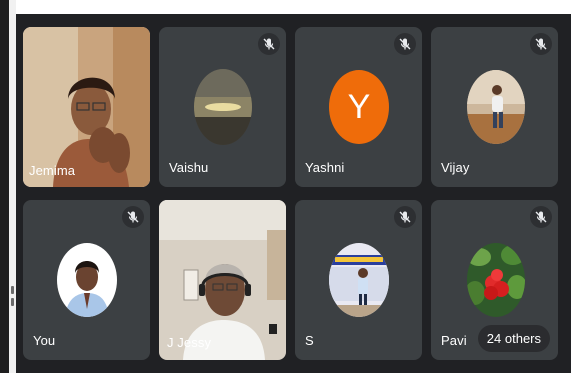 This screenshot has height=373, width=571. Describe the element at coordinates (86, 107) in the screenshot. I see `participant-tile-jemima: Jemima` at that location.